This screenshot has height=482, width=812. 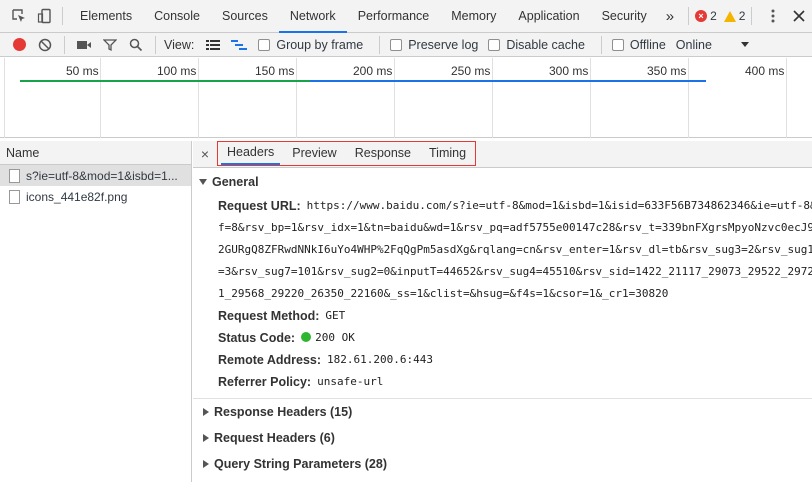 What do you see at coordinates (548, 16) in the screenshot?
I see `tab-application: Application` at bounding box center [548, 16].